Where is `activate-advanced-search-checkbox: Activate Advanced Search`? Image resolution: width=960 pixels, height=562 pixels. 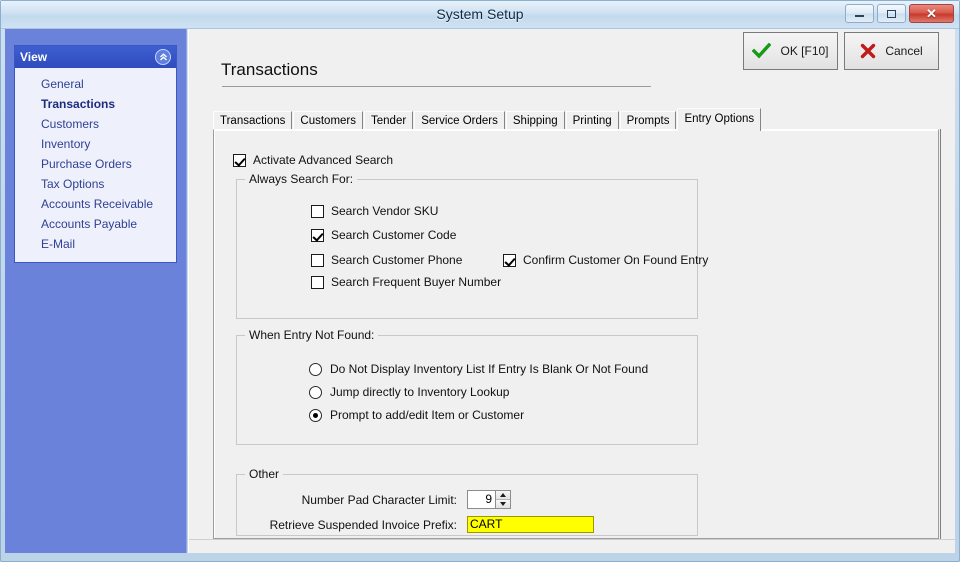
activate-advanced-search-checkbox: Activate Advanced Search is located at coordinates (313, 160).